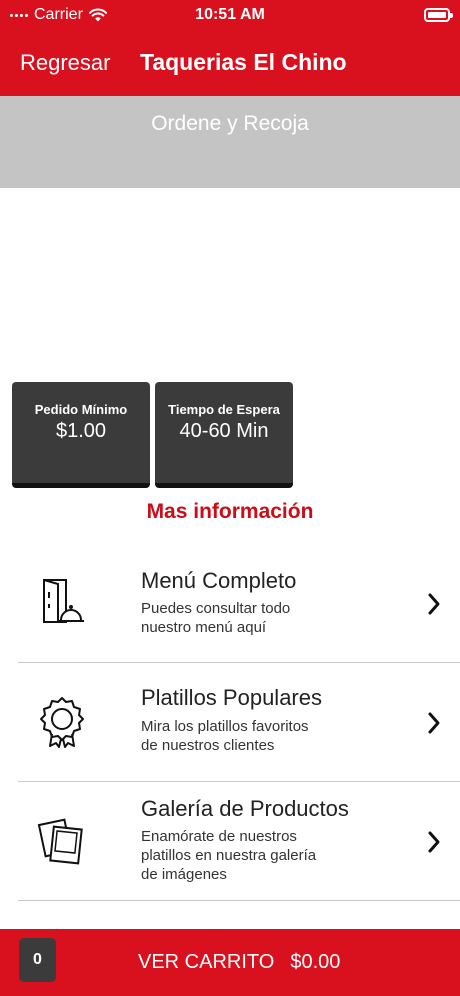 This screenshot has width=460, height=996. I want to click on wait-time-value: 40-60 Min, so click(224, 431).